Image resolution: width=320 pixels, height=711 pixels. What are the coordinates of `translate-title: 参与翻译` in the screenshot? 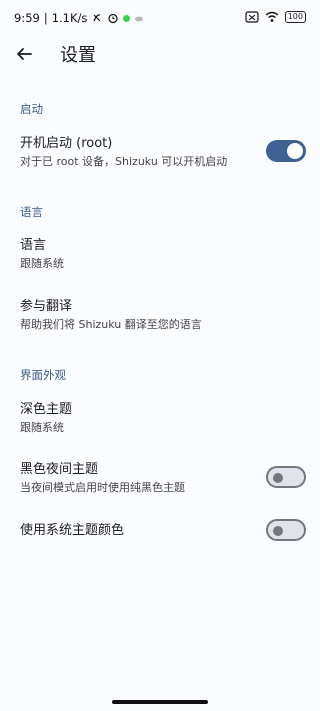 It's located at (46, 306).